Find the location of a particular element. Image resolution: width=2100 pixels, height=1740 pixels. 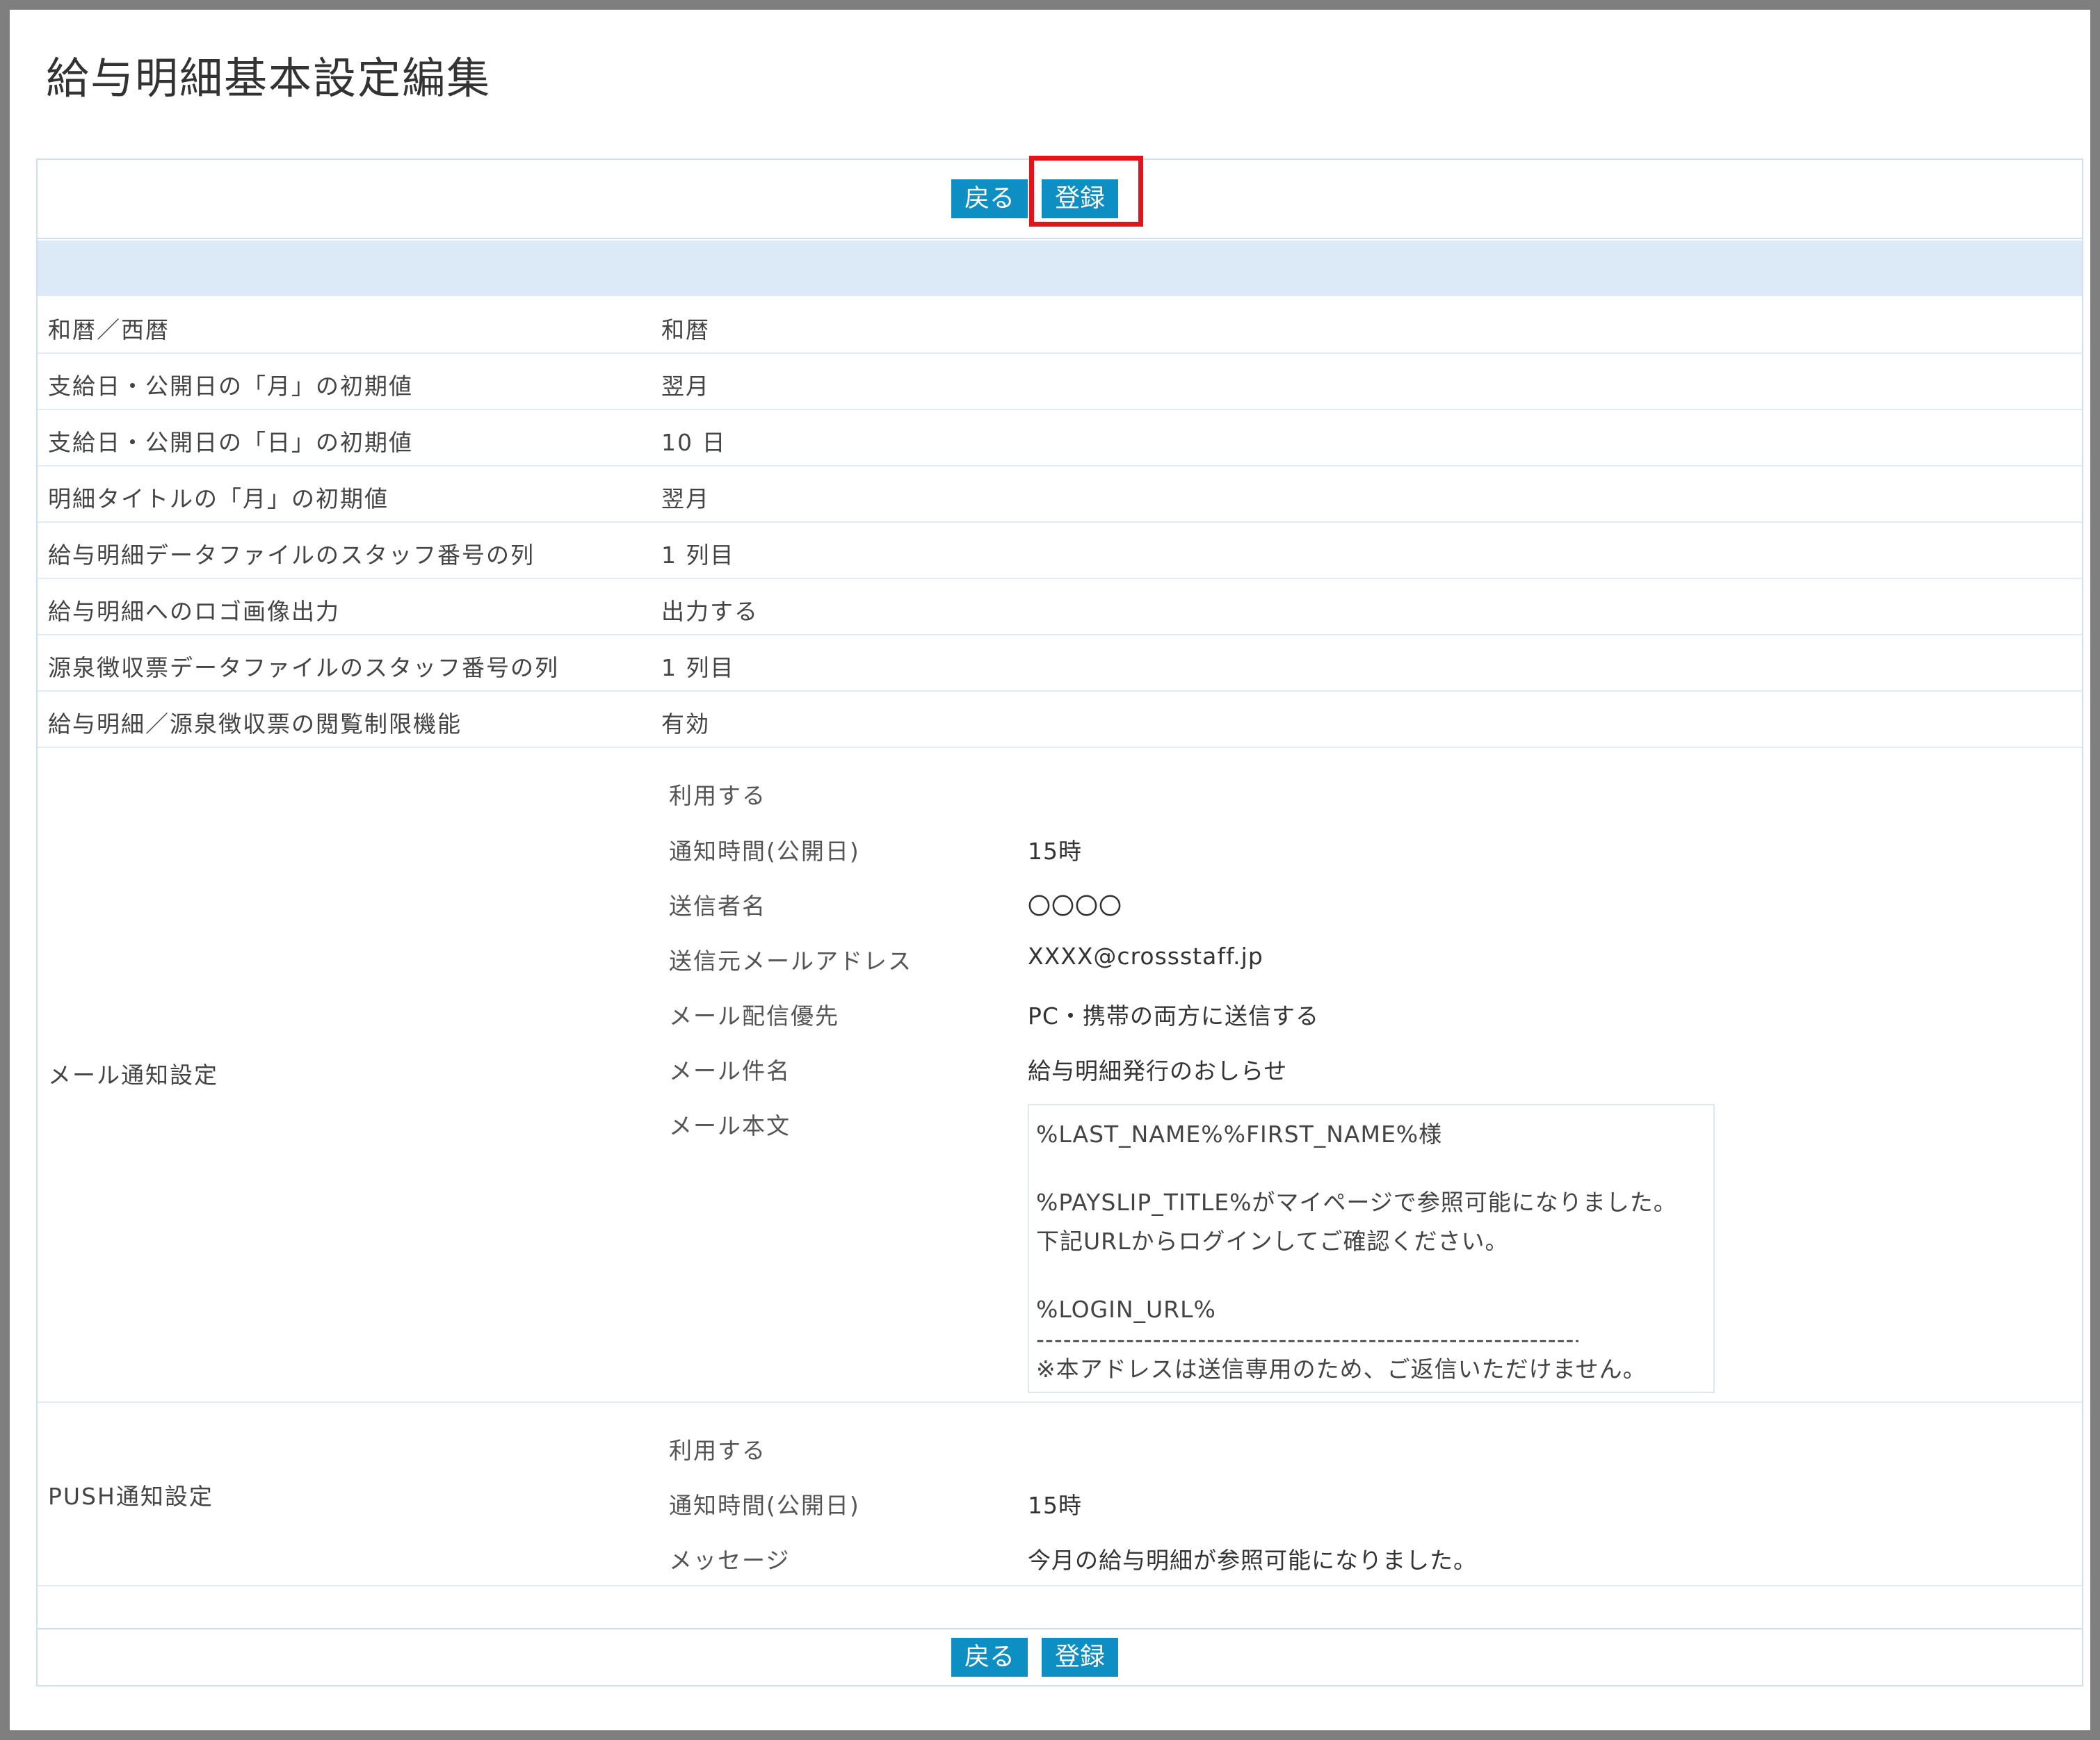

mail-settings-label: メール通知設定 is located at coordinates (133, 1075).